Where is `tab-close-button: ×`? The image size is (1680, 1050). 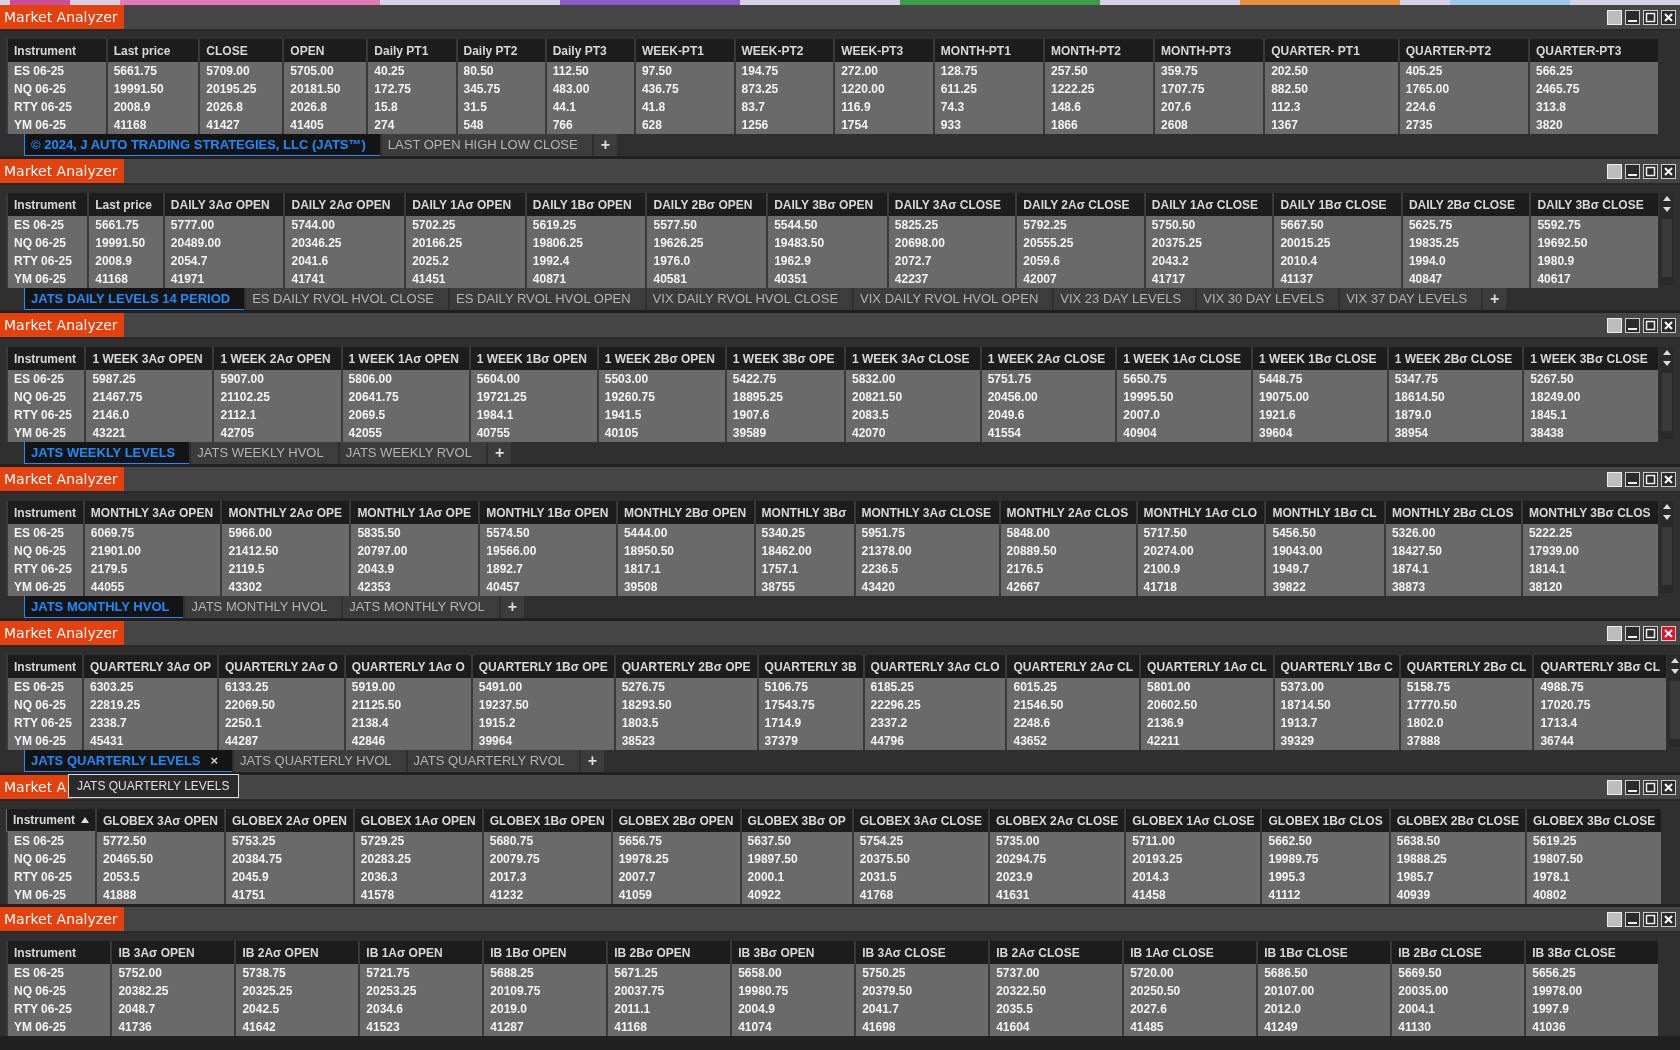 tab-close-button: × is located at coordinates (214, 760).